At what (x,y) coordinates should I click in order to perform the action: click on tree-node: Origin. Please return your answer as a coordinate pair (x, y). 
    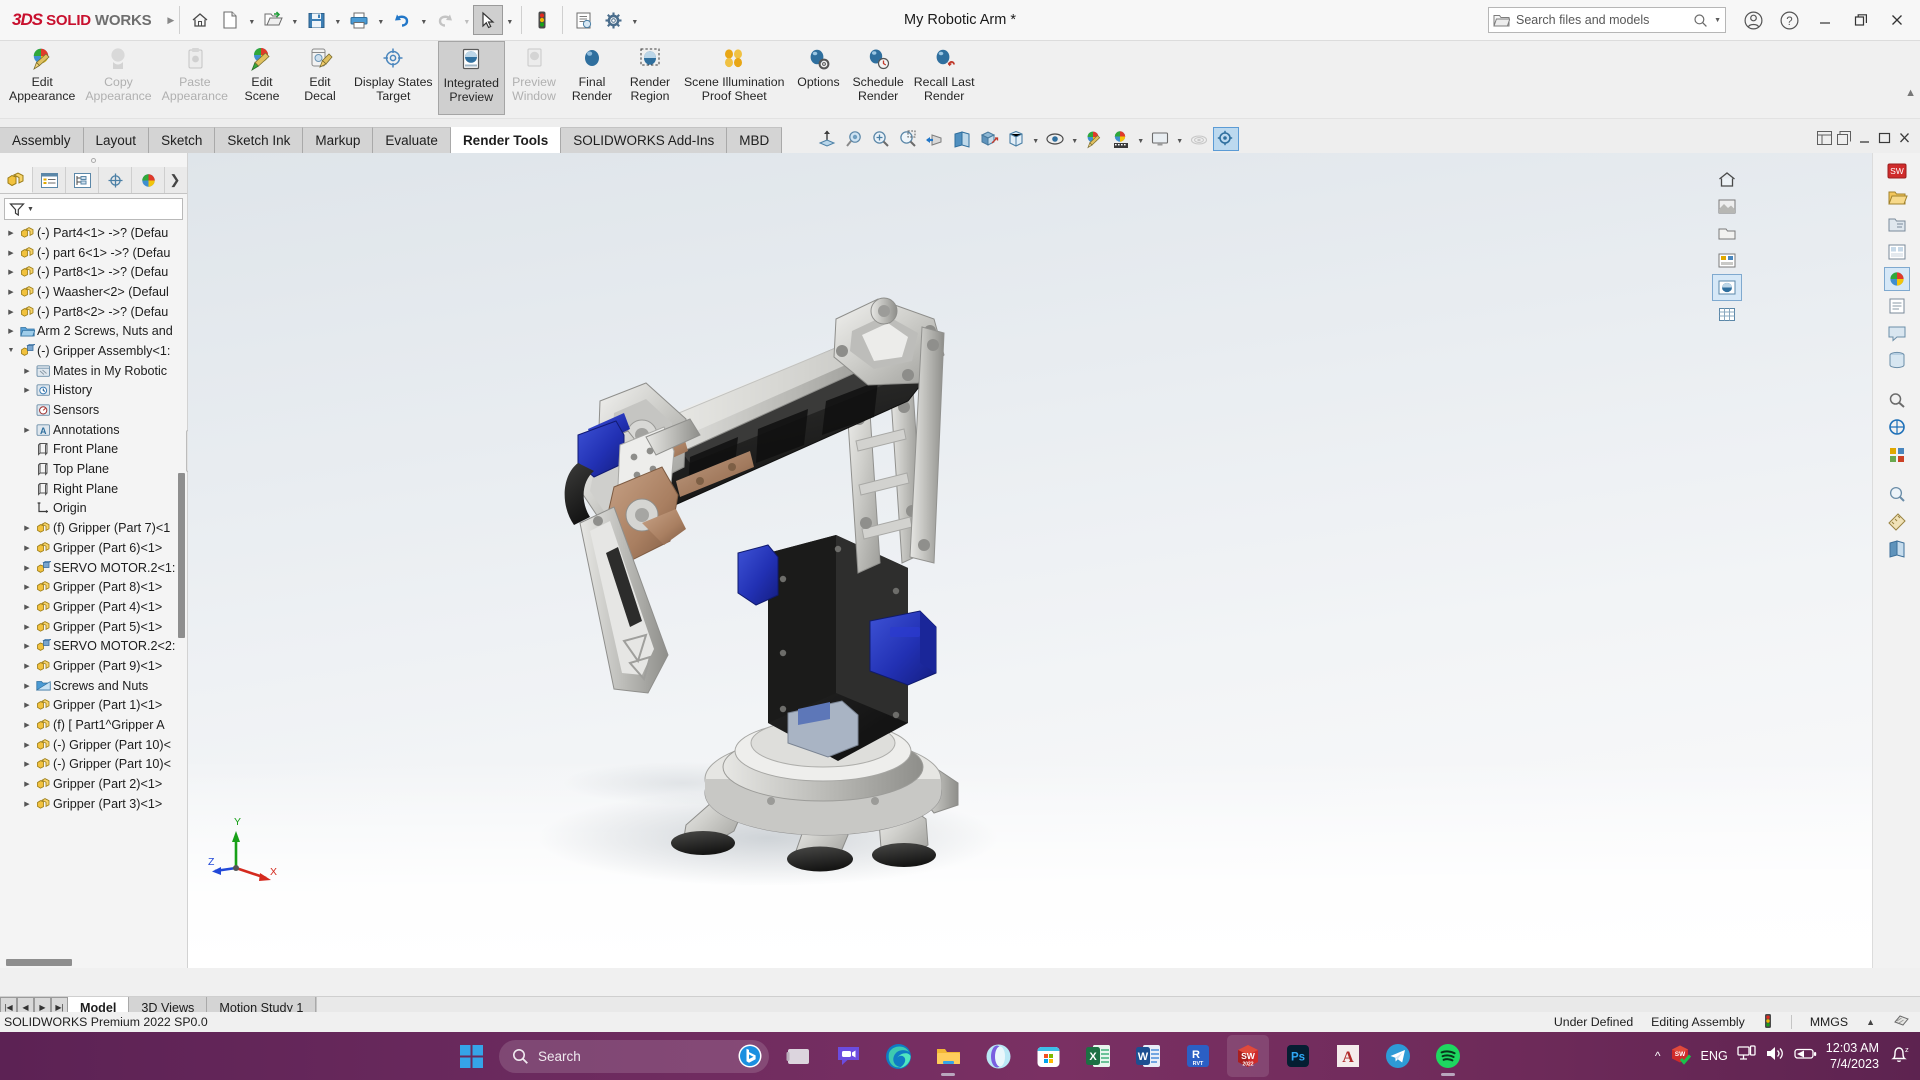
    Looking at the image, I should click on (93, 509).